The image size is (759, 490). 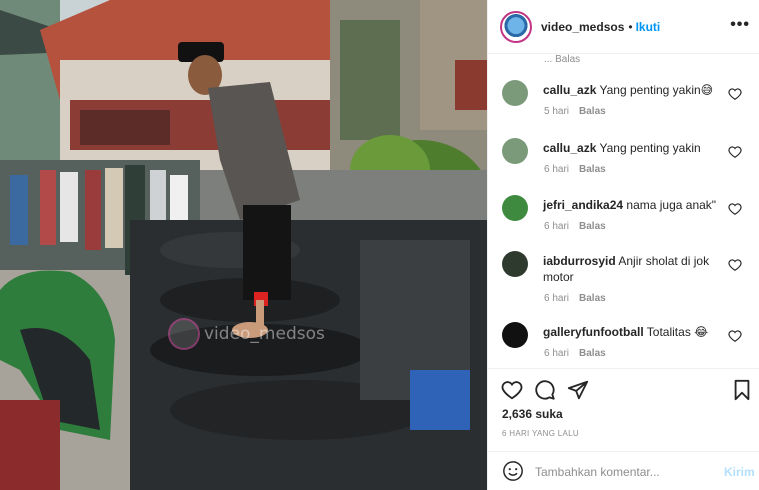 What do you see at coordinates (545, 390) in the screenshot?
I see `comment-bubble-icon` at bounding box center [545, 390].